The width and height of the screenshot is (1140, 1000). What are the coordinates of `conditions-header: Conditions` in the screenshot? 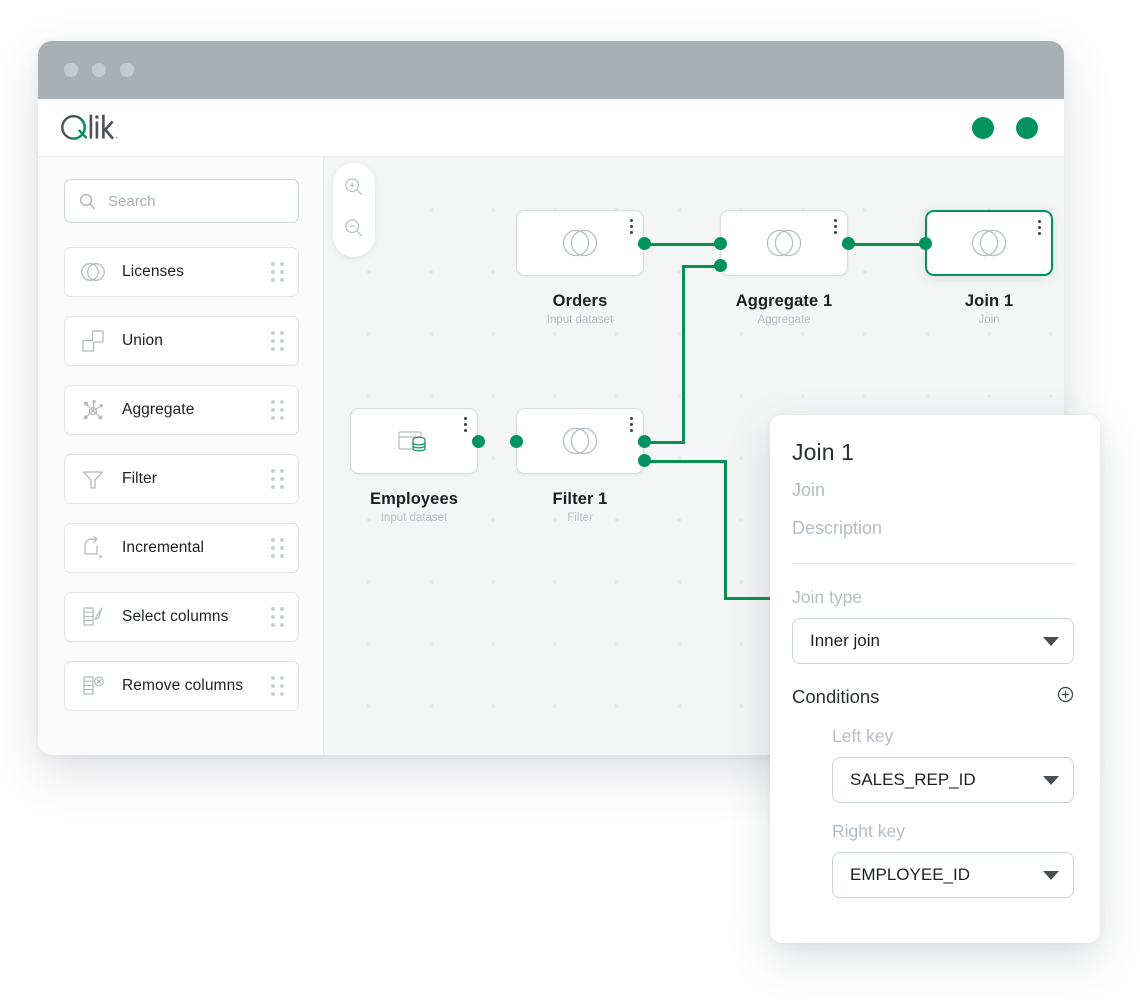 It's located at (933, 697).